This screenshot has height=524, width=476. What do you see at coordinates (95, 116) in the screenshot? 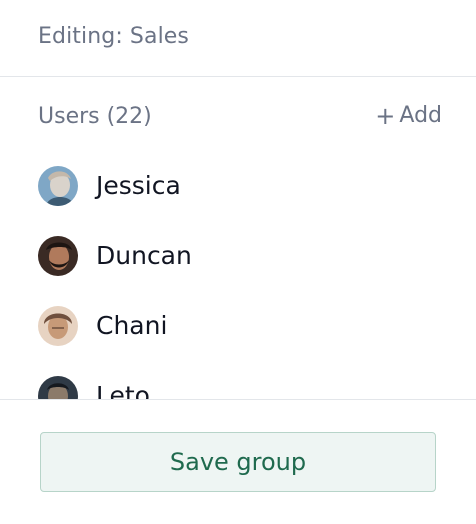
I see `users-count-title: Users (22)` at bounding box center [95, 116].